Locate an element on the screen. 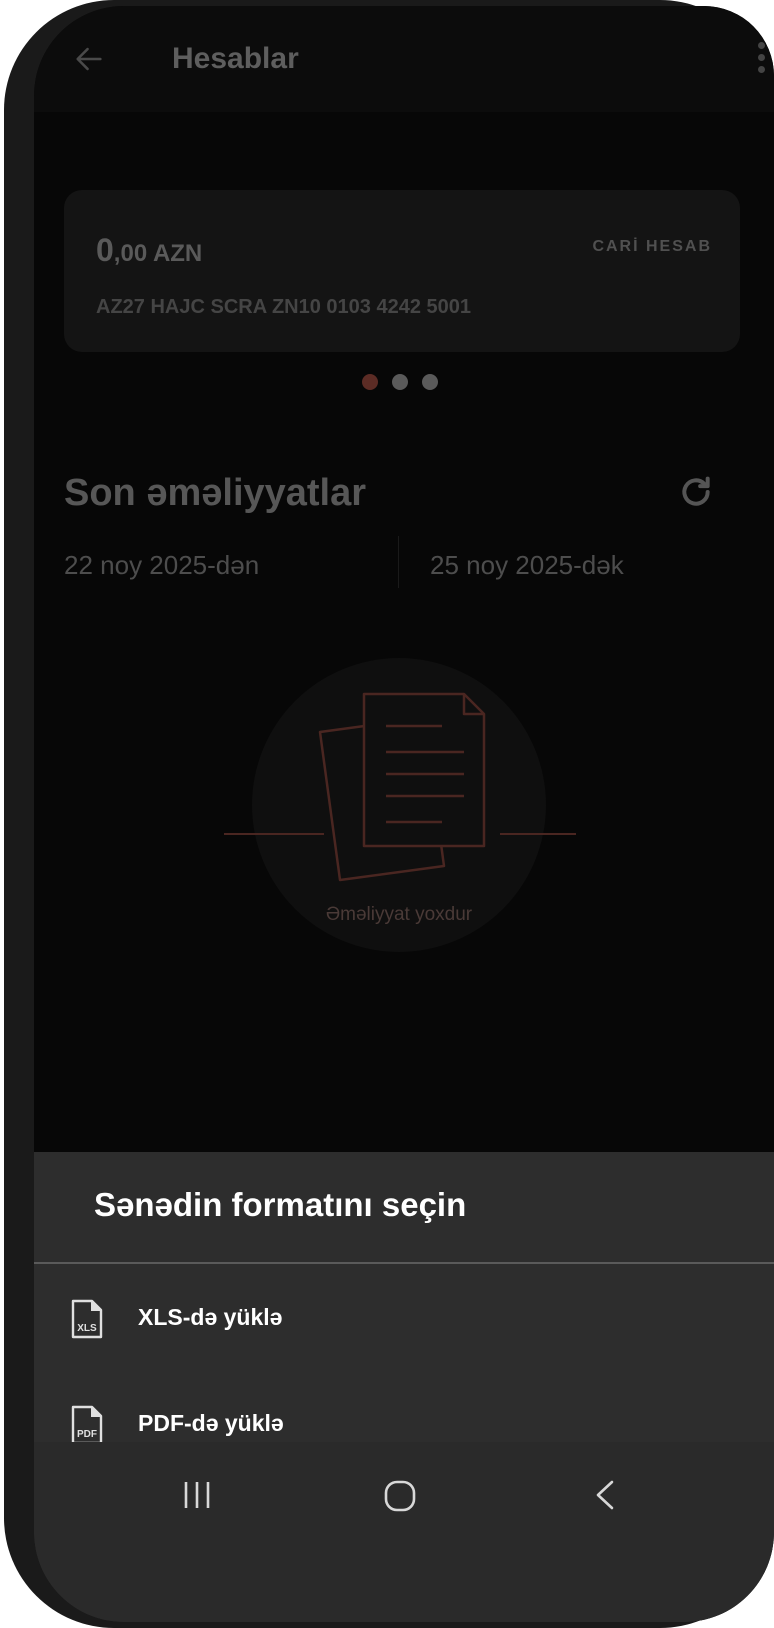 This screenshot has height=1628, width=774. balance-integer: 0 is located at coordinates (105, 250).